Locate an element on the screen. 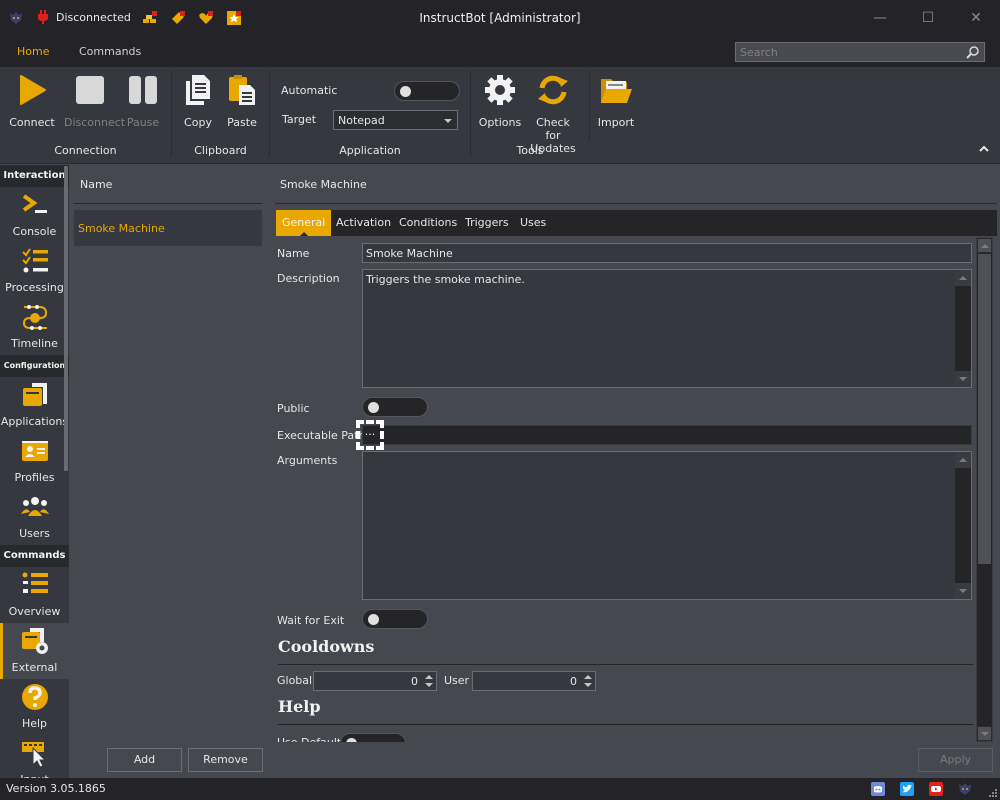  keyboard-cursor-icon is located at coordinates (33, 755).